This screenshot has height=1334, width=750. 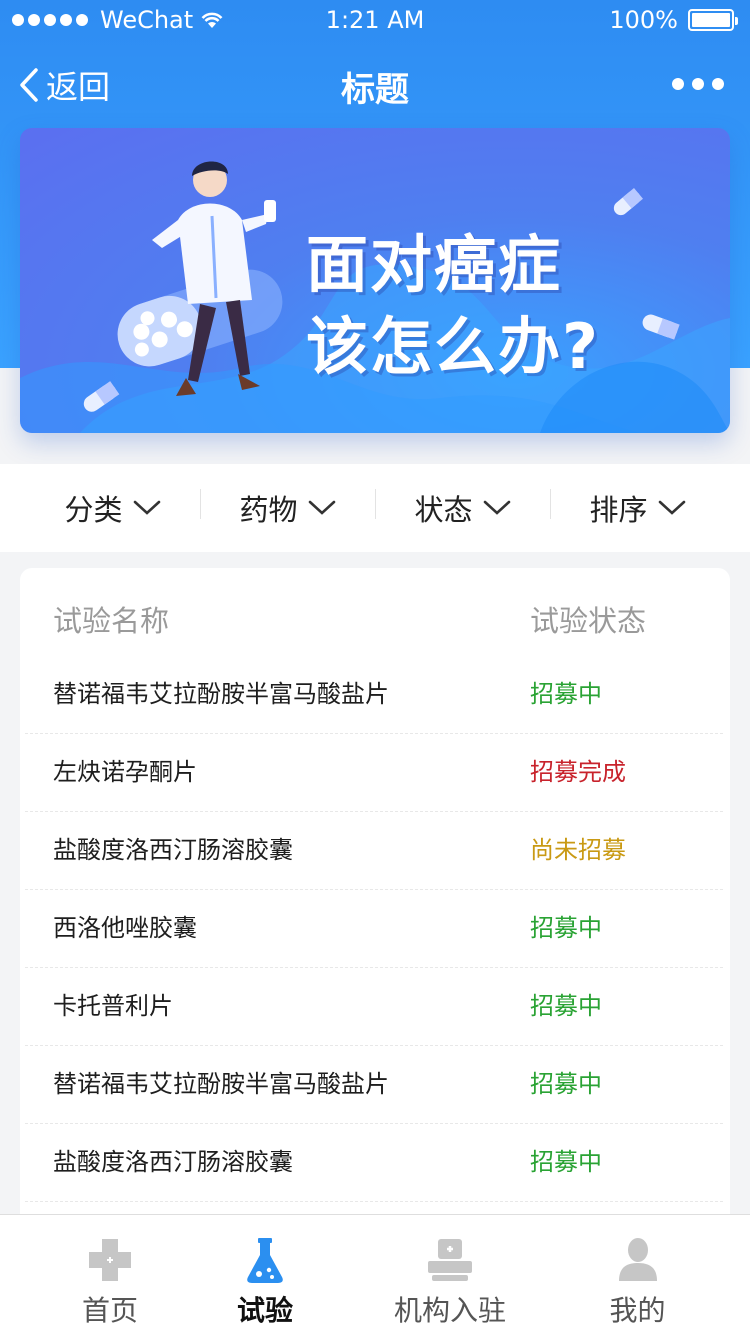 I want to click on more-button, so click(x=698, y=84).